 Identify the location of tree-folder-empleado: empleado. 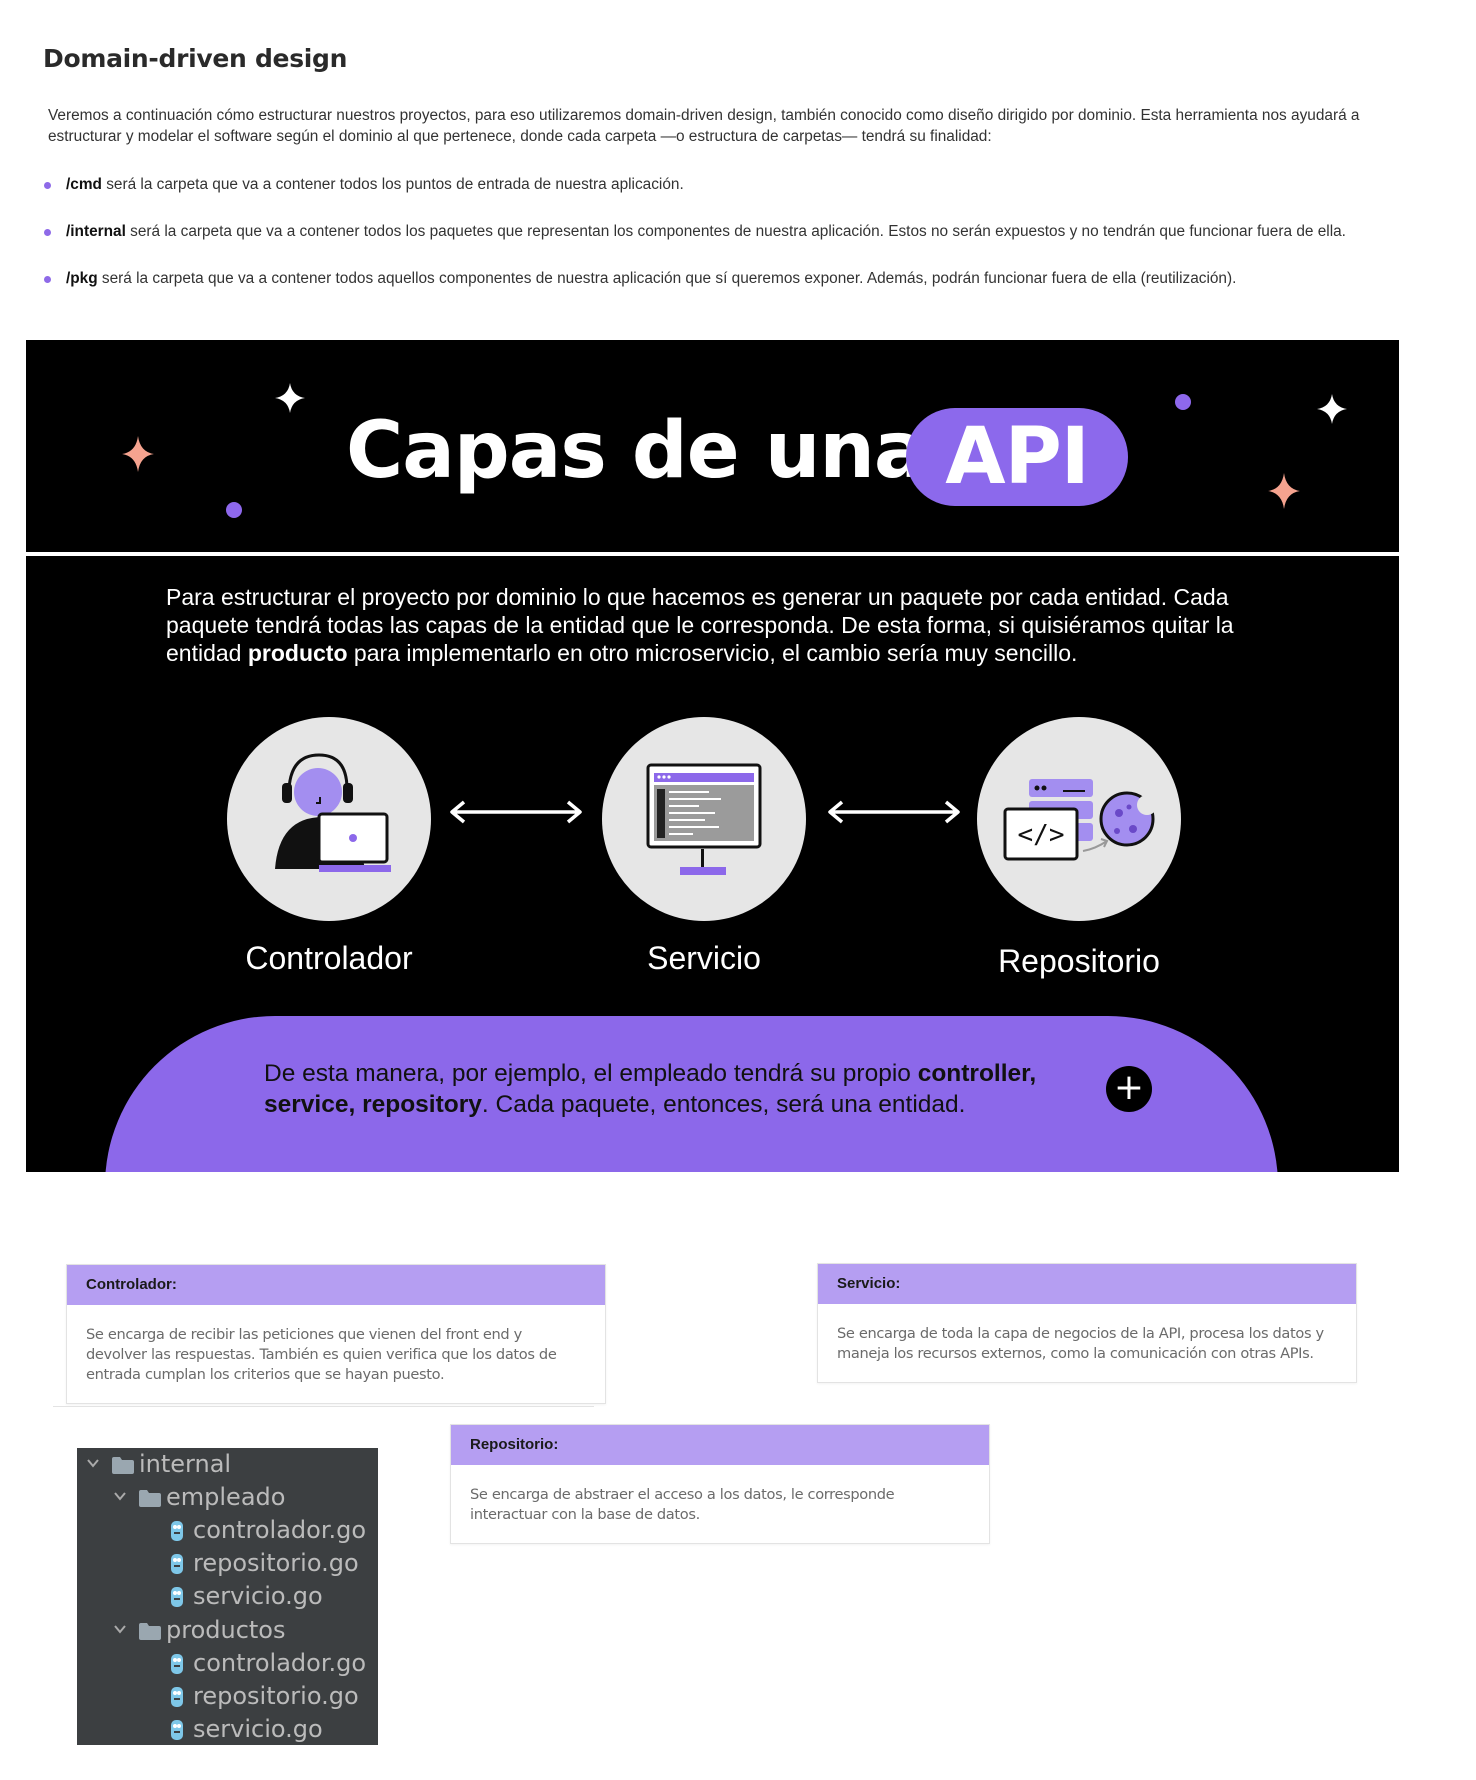
(227, 1497).